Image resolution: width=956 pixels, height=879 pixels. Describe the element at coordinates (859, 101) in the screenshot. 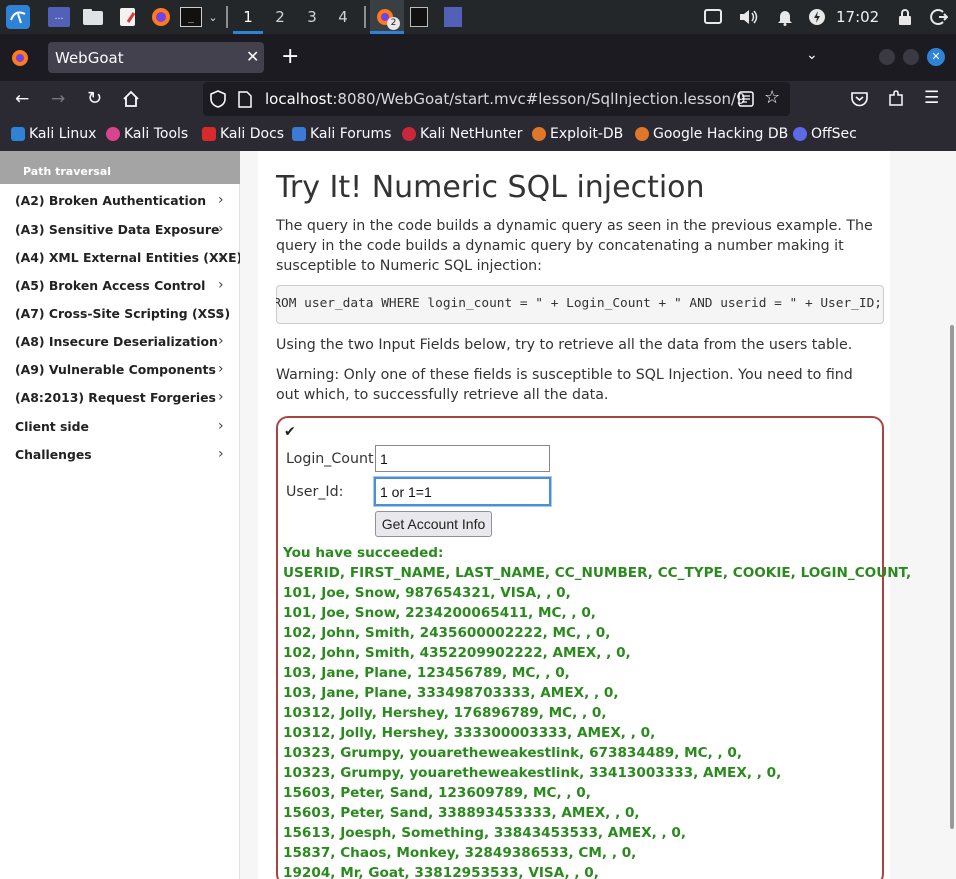

I see `pocket-icon` at that location.